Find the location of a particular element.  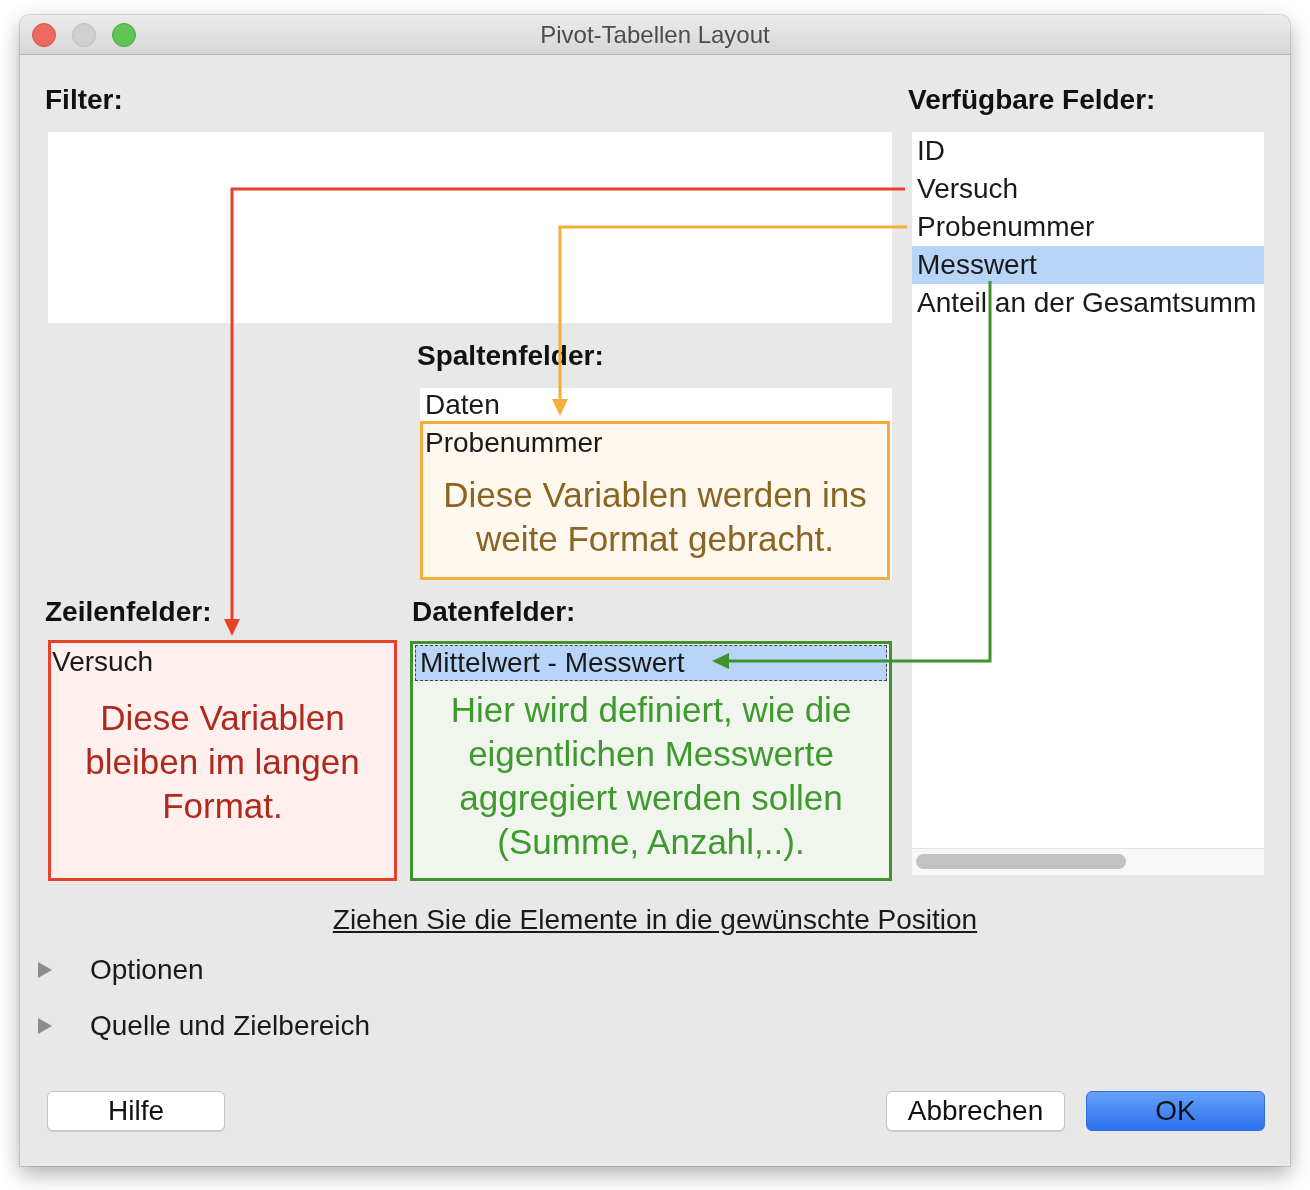

field-item: Mittelwert - Messwert is located at coordinates (651, 663).